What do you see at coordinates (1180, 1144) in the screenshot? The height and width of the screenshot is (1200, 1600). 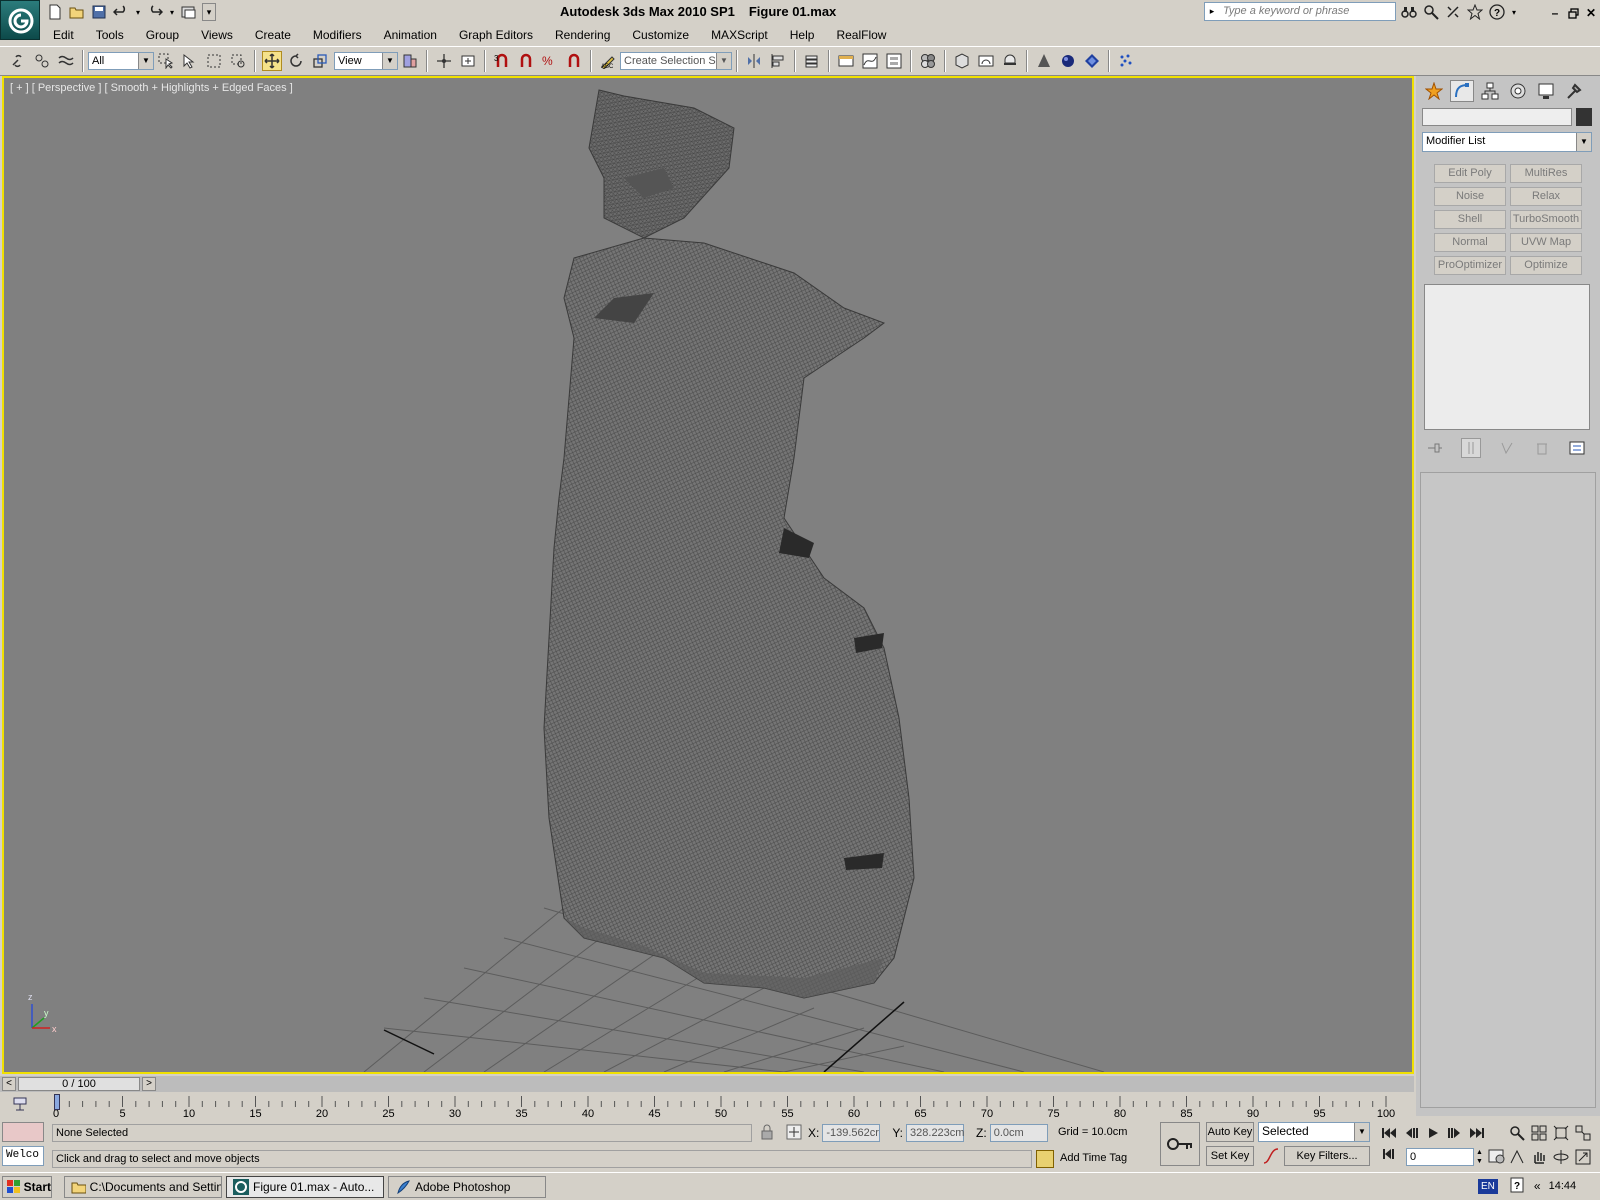 I see `set-keys-button` at bounding box center [1180, 1144].